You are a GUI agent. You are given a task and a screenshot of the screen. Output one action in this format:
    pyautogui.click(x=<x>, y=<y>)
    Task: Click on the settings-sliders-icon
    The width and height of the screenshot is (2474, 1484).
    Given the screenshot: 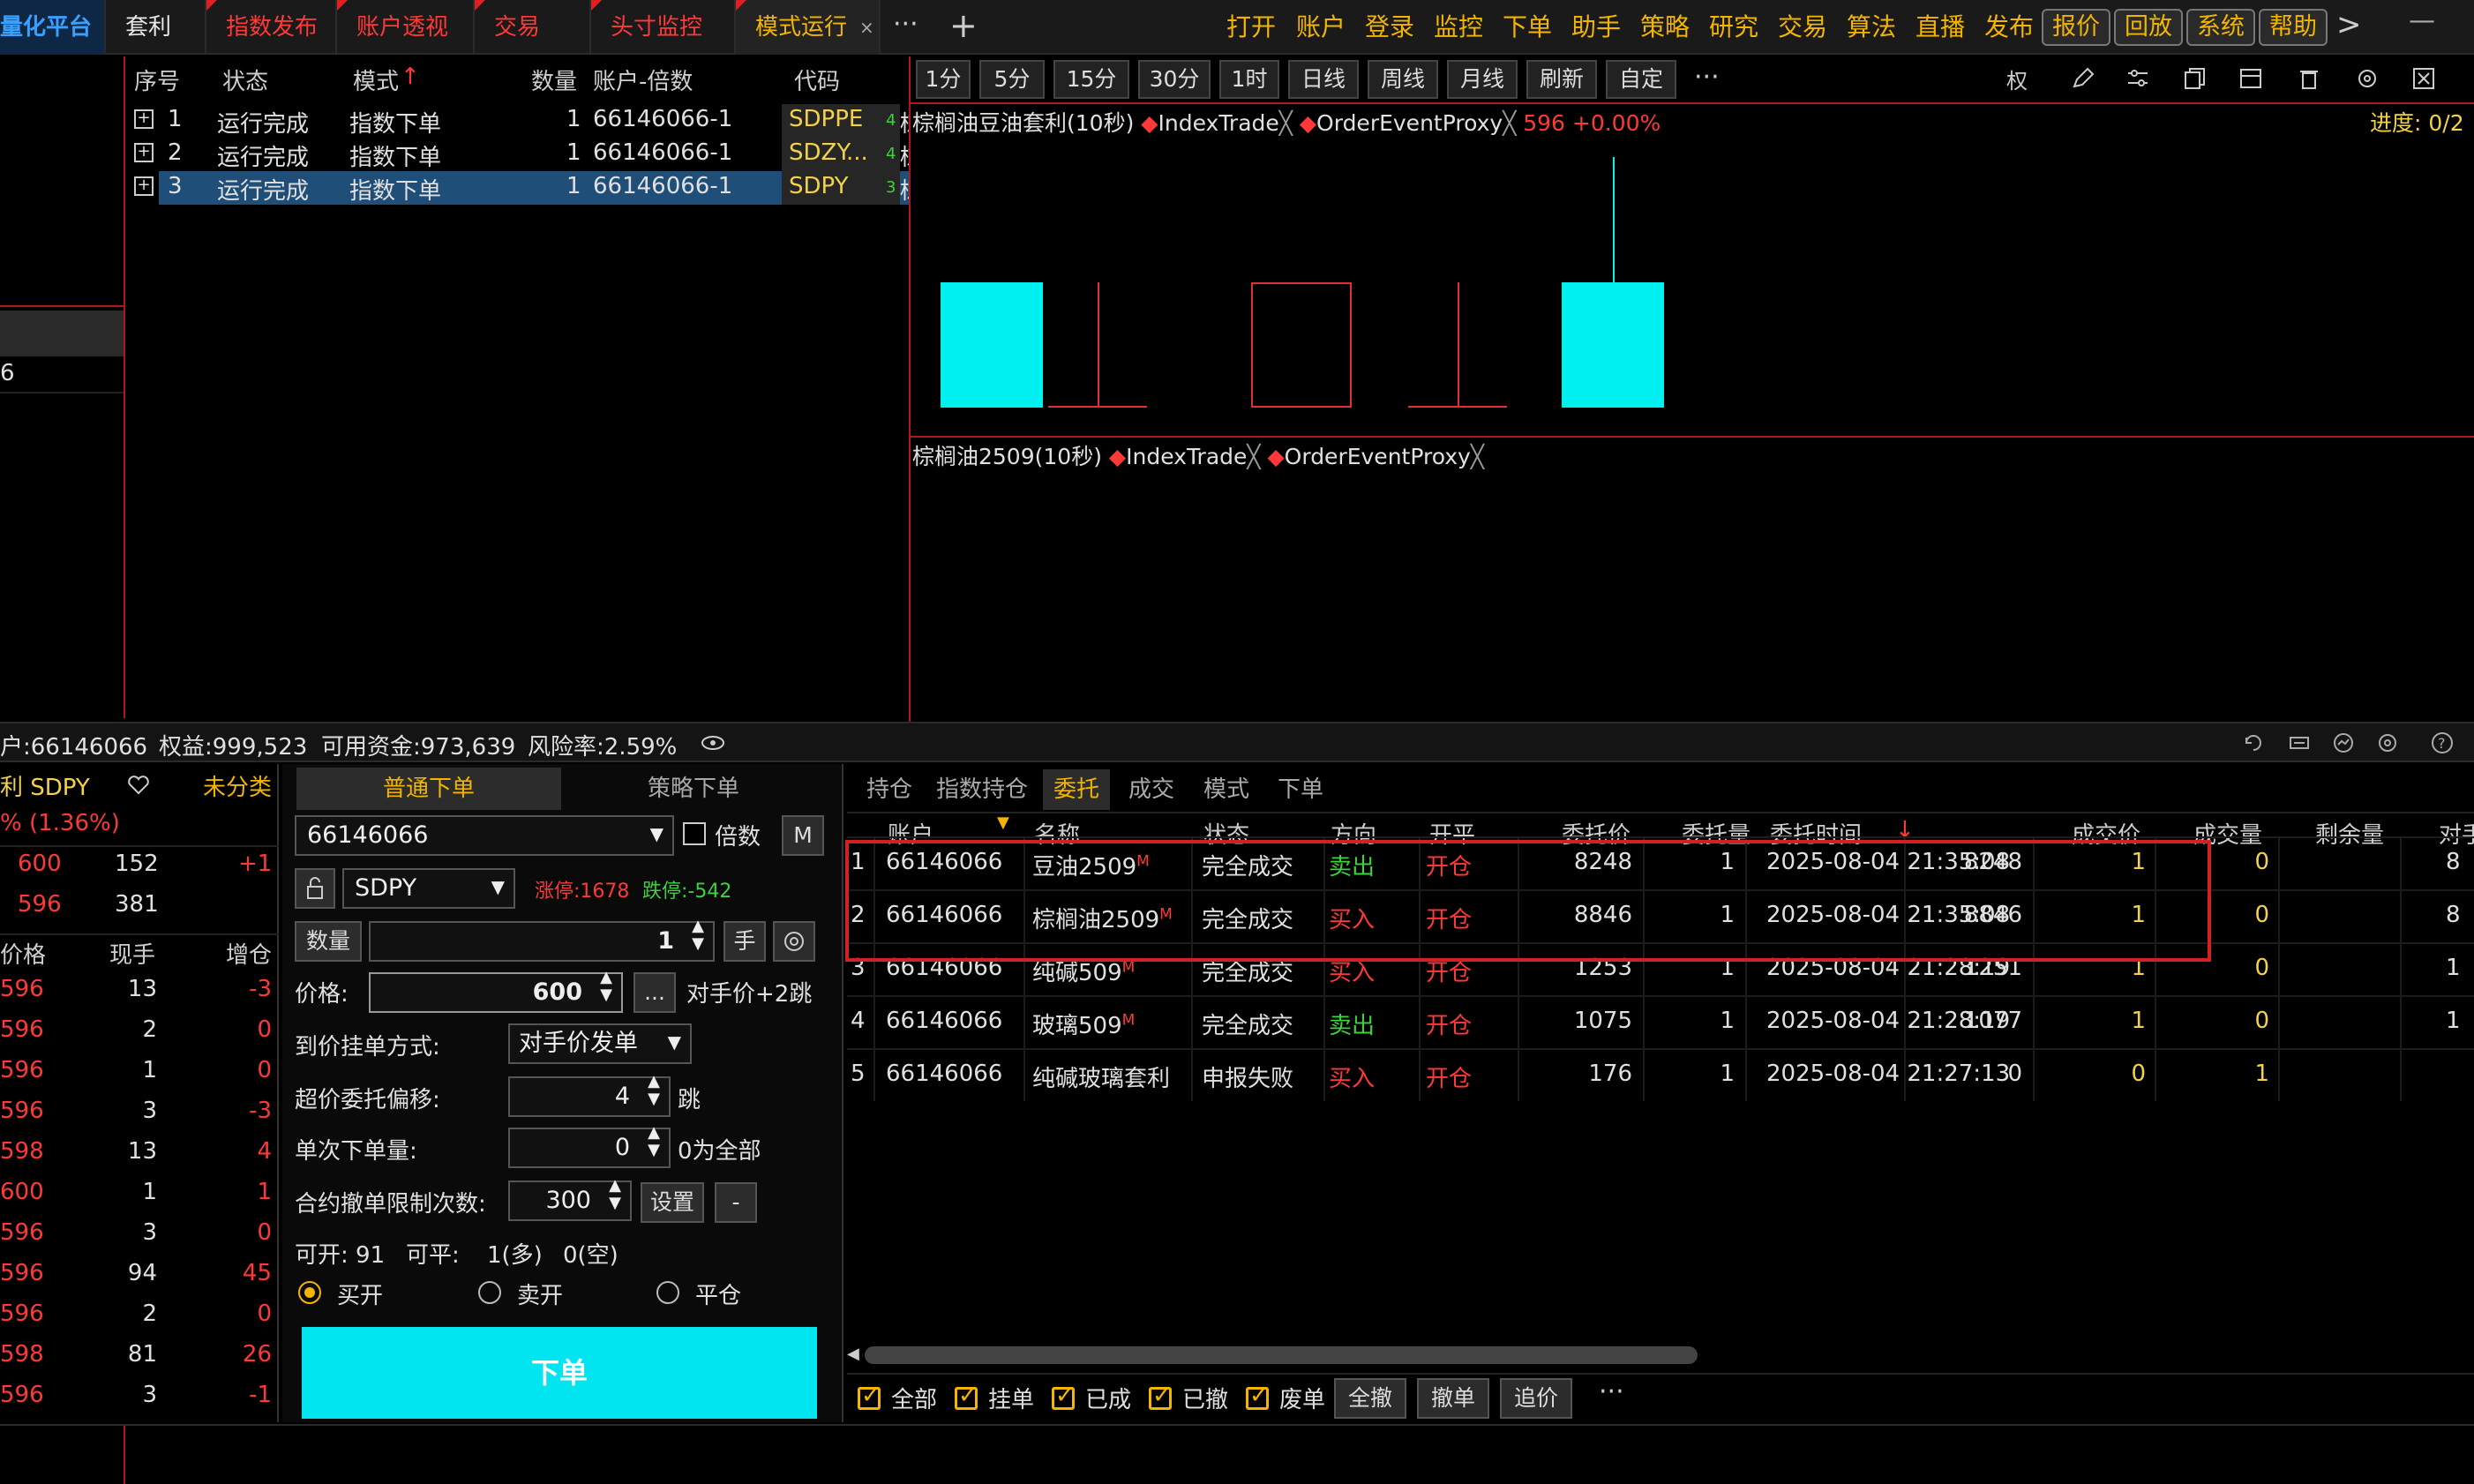 What is the action you would take?
    pyautogui.click(x=2138, y=78)
    